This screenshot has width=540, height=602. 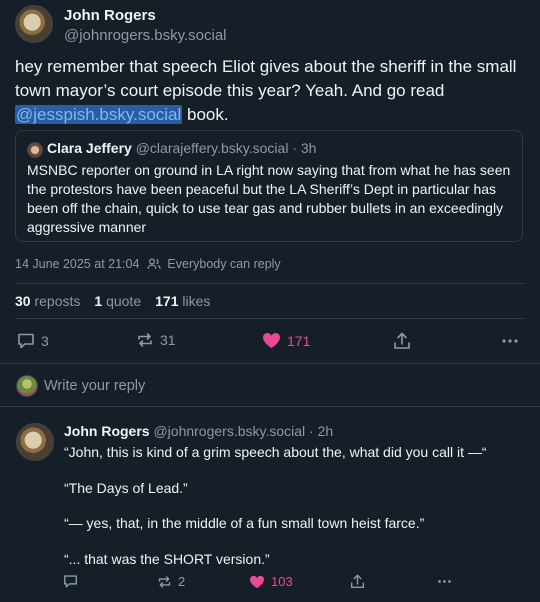 I want to click on people-icon, so click(x=154, y=264).